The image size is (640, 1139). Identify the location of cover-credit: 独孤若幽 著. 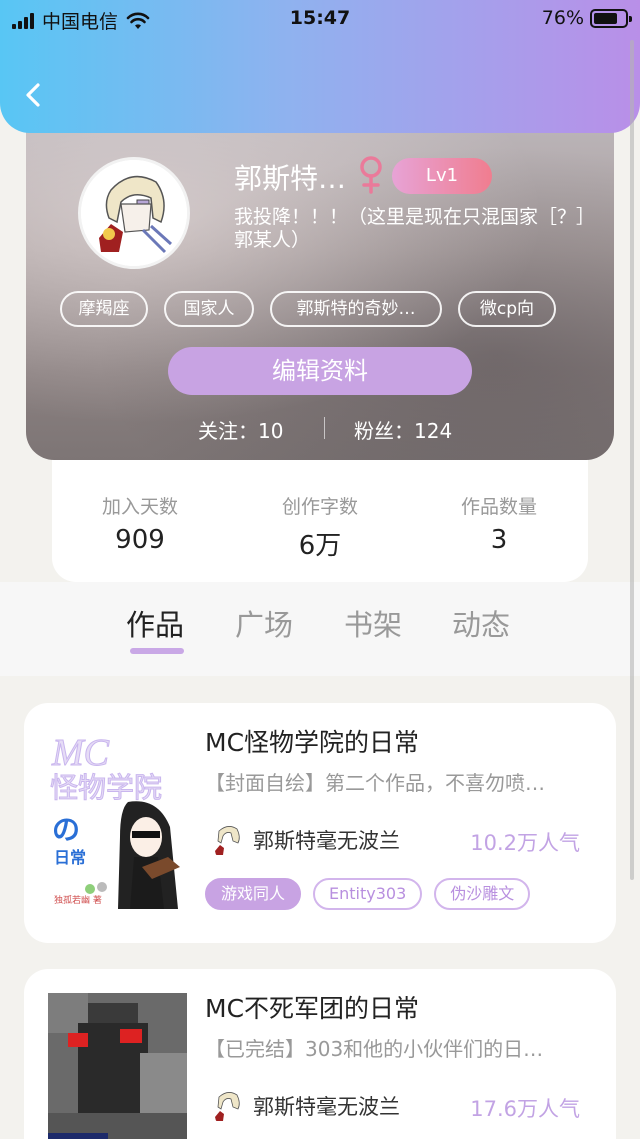
(78, 900).